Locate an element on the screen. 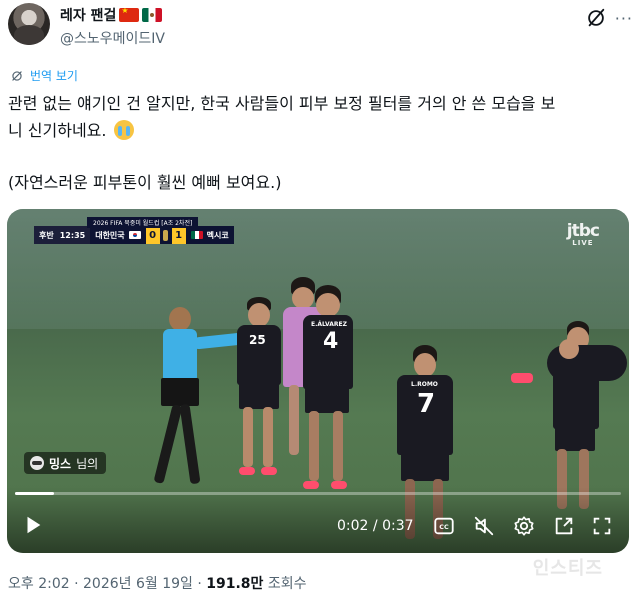 Image resolution: width=643 pixels, height=605 pixels. mute-icon is located at coordinates (484, 526).